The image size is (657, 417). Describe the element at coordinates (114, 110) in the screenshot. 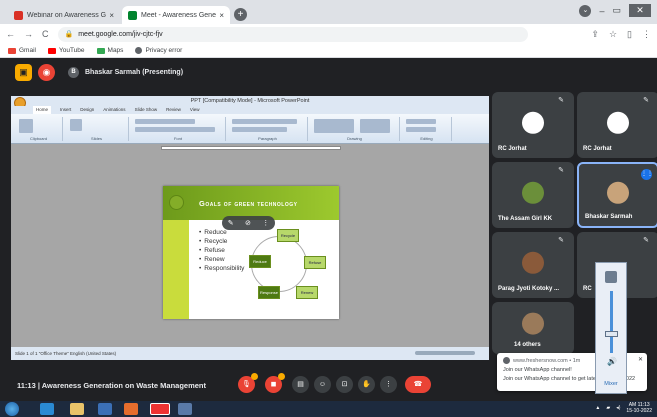

I see `ppt-tab-animations: Animations` at that location.